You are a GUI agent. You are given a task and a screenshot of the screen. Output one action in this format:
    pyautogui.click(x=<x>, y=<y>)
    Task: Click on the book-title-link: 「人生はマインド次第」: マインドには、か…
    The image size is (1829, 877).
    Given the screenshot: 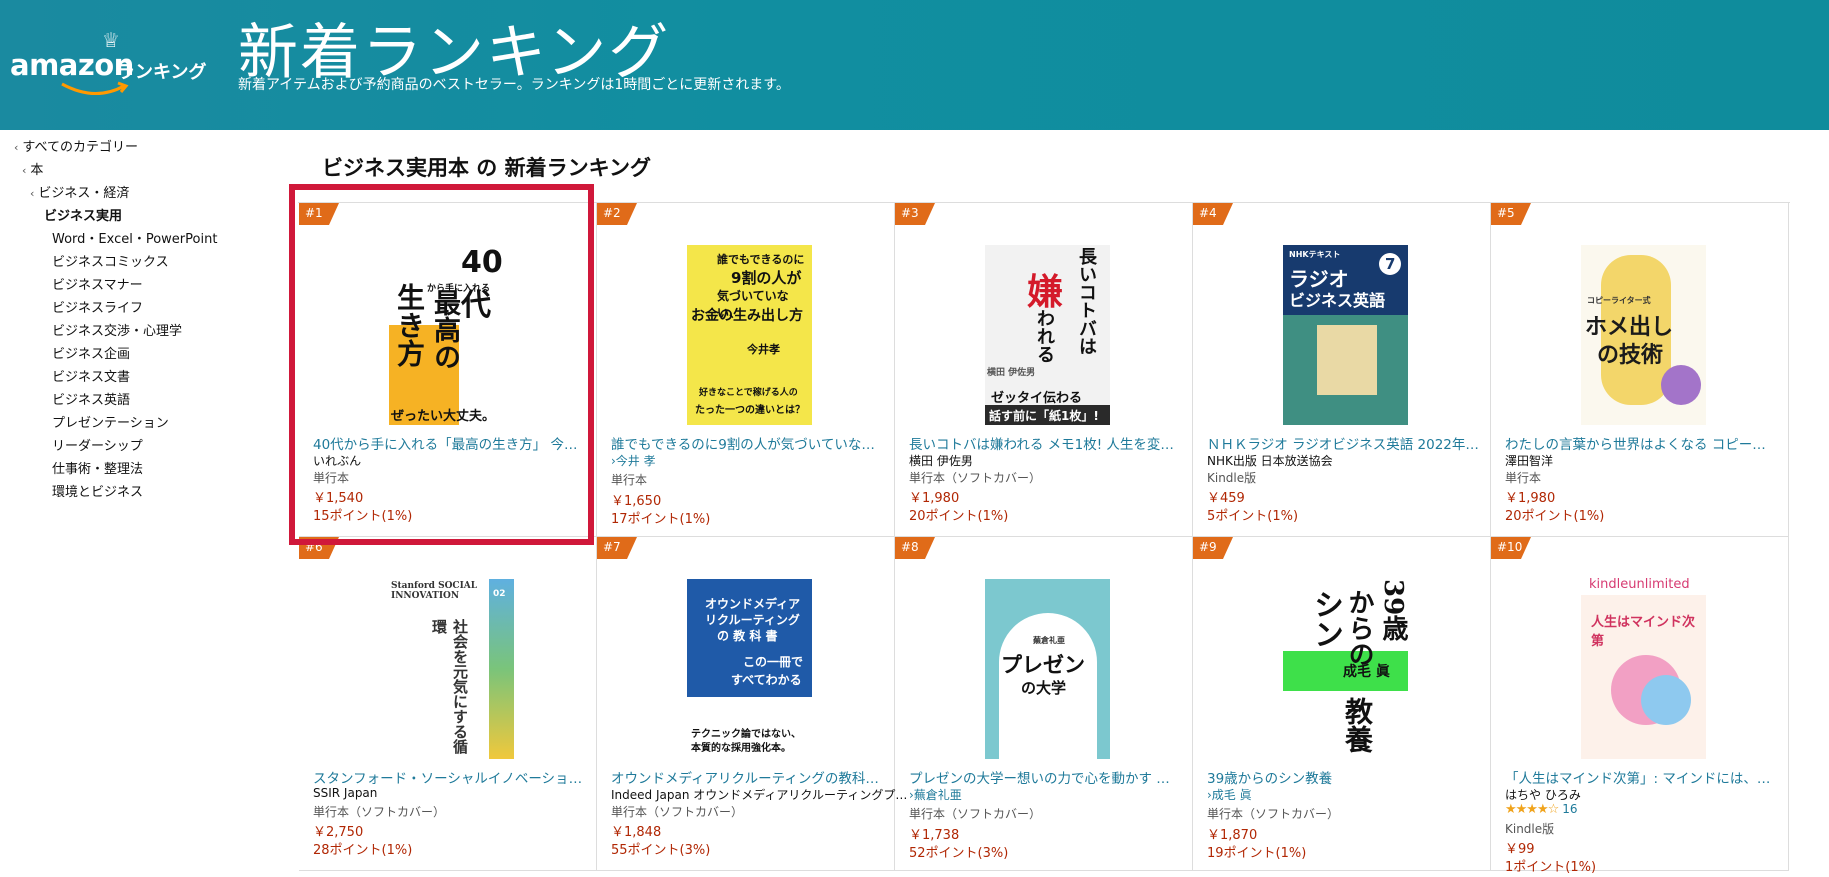 What is the action you would take?
    pyautogui.click(x=1641, y=777)
    